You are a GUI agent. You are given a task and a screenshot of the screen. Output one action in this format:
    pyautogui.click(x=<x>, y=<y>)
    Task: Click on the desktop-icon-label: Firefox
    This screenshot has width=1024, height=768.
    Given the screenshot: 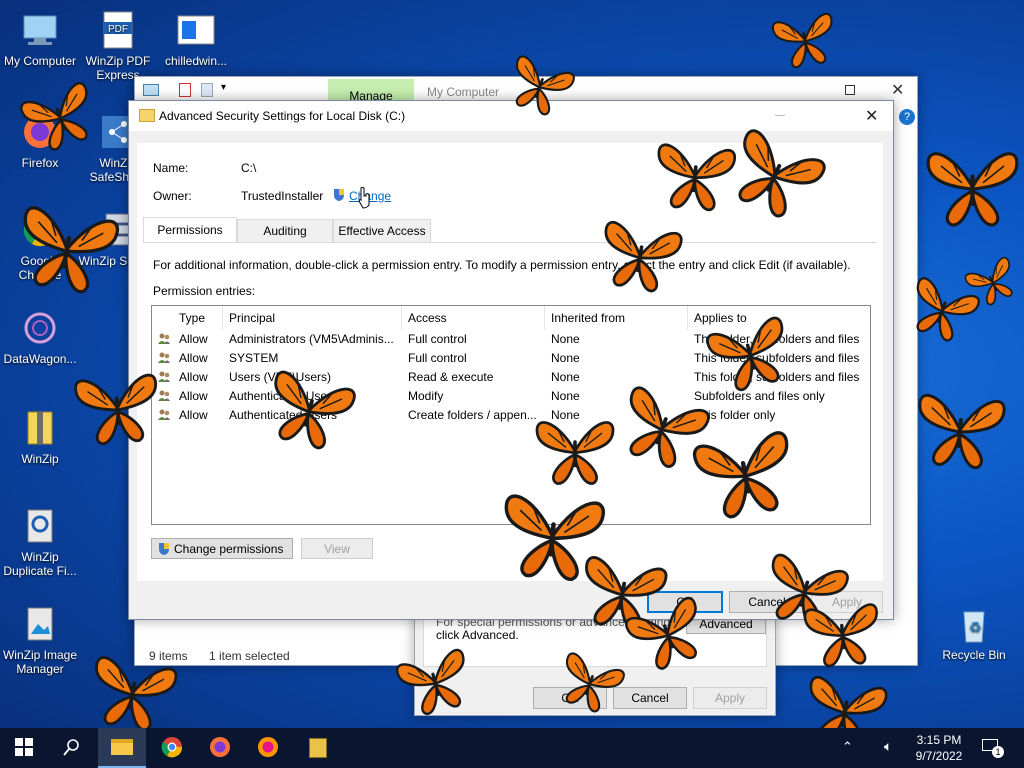 What is the action you would take?
    pyautogui.click(x=40, y=163)
    